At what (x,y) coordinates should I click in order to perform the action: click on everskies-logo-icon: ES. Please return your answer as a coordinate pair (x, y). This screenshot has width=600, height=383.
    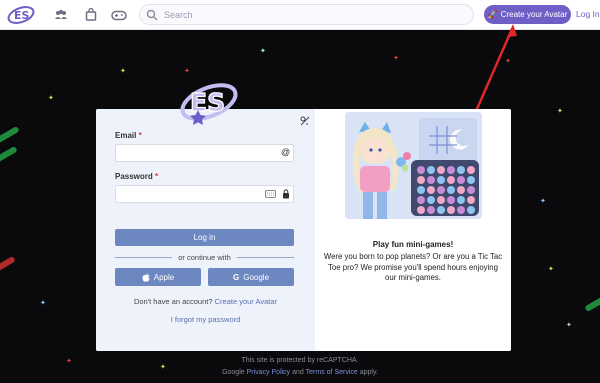
    Looking at the image, I should click on (209, 104).